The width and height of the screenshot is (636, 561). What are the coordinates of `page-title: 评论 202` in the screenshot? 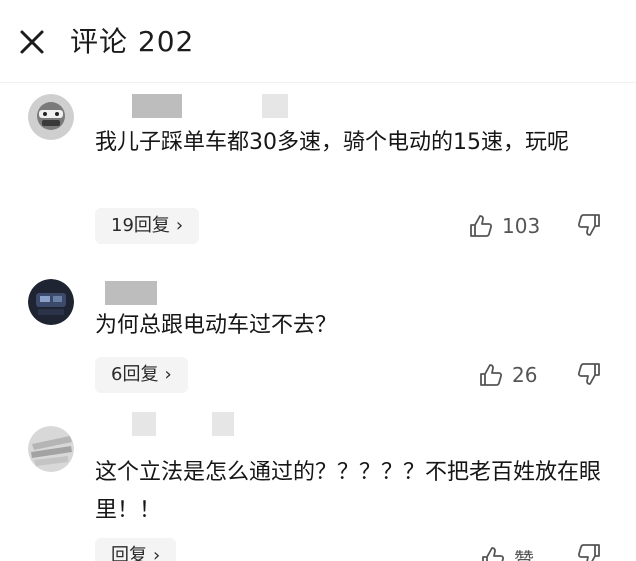 It's located at (132, 41).